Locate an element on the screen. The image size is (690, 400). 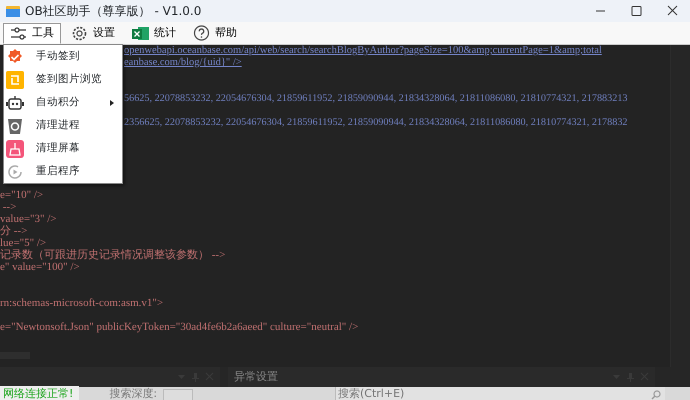
search-icon is located at coordinates (656, 395).